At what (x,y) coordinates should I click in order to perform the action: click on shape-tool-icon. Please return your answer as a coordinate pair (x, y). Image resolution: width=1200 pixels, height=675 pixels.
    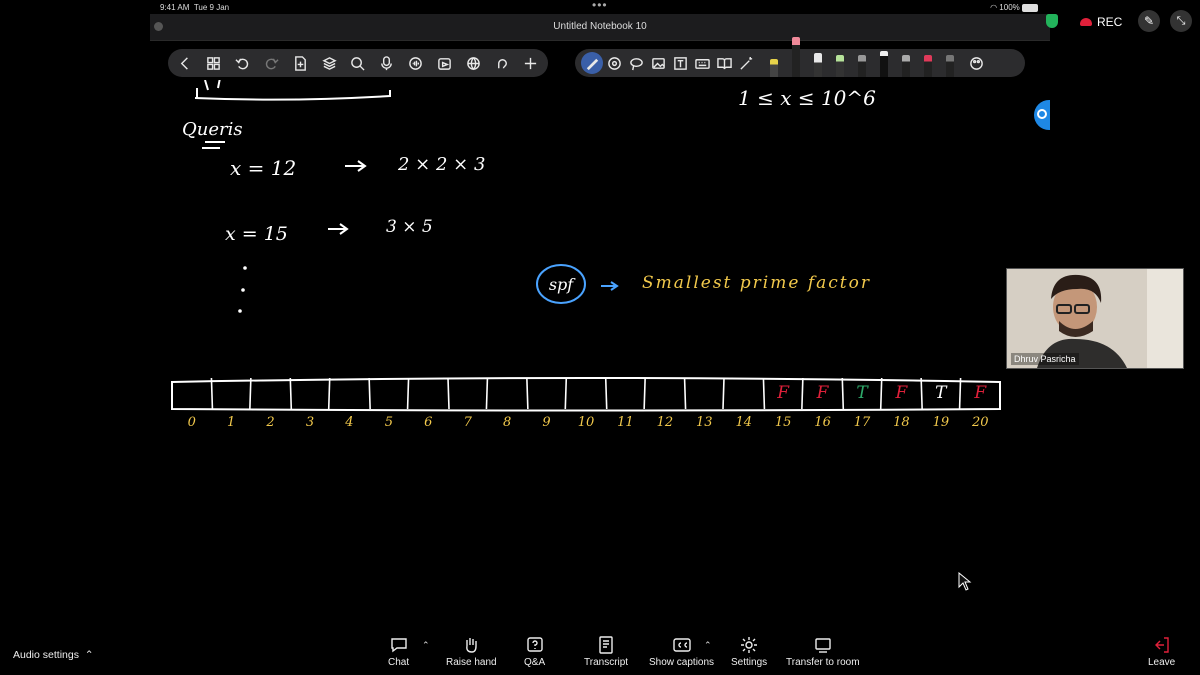
    Looking at the image, I should click on (614, 63).